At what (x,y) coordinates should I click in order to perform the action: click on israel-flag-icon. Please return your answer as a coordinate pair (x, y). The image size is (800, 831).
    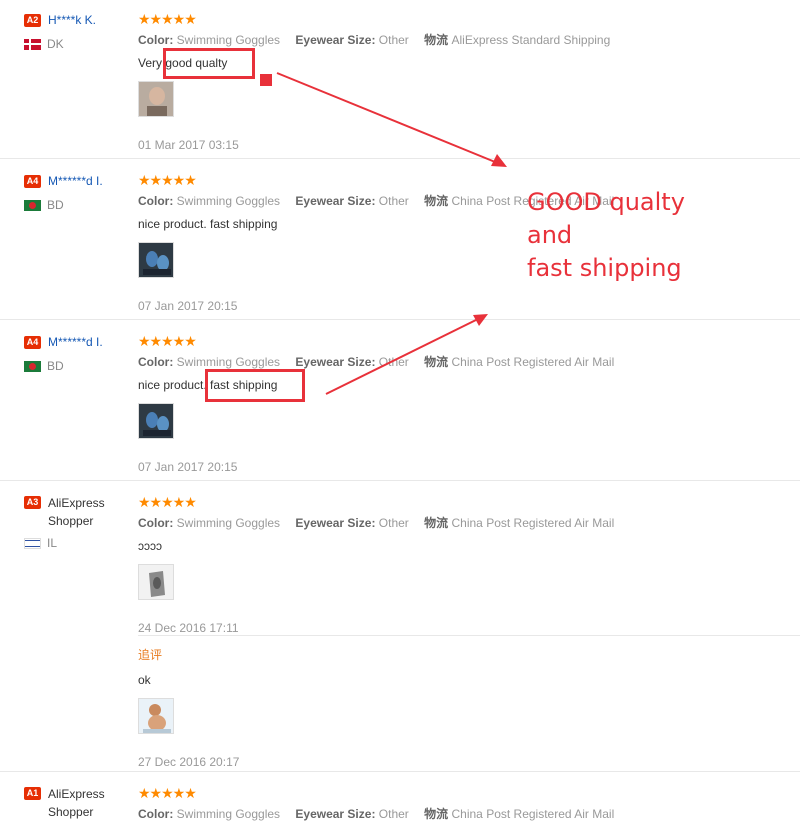
    Looking at the image, I should click on (32, 543).